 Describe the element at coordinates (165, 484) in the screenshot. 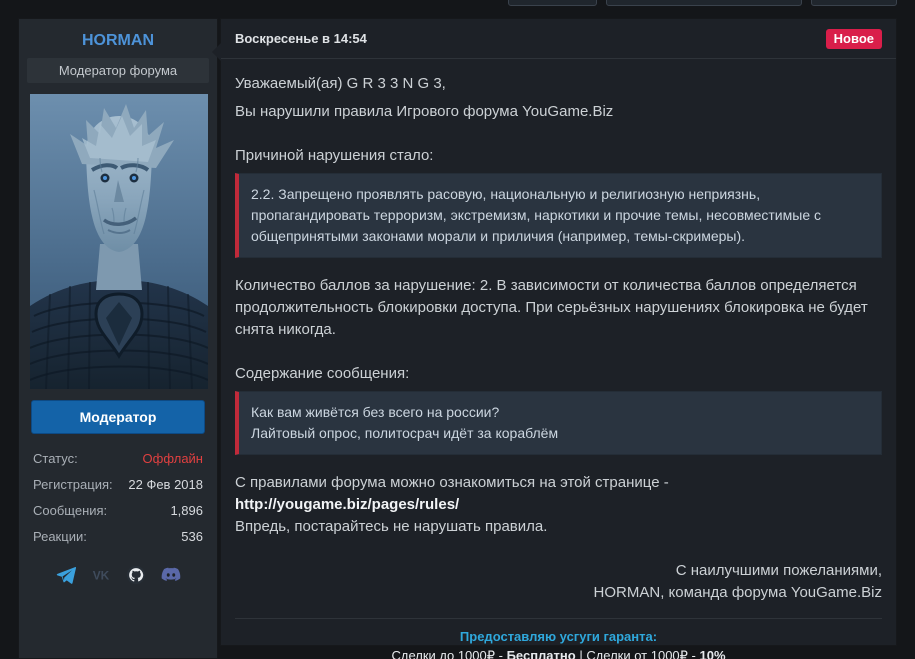

I see `registration-value: 22 Фев 2018` at that location.